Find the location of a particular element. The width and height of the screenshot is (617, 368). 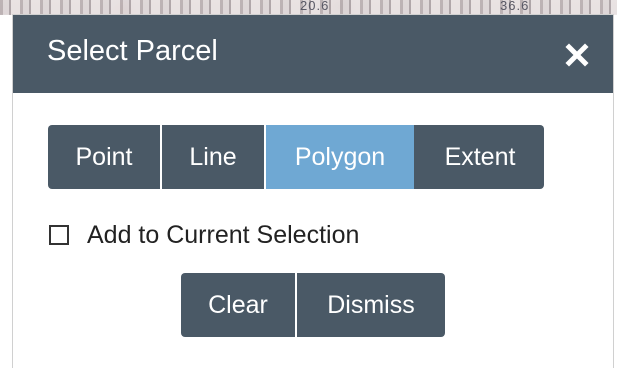

map-label: 20.6 is located at coordinates (315, 6).